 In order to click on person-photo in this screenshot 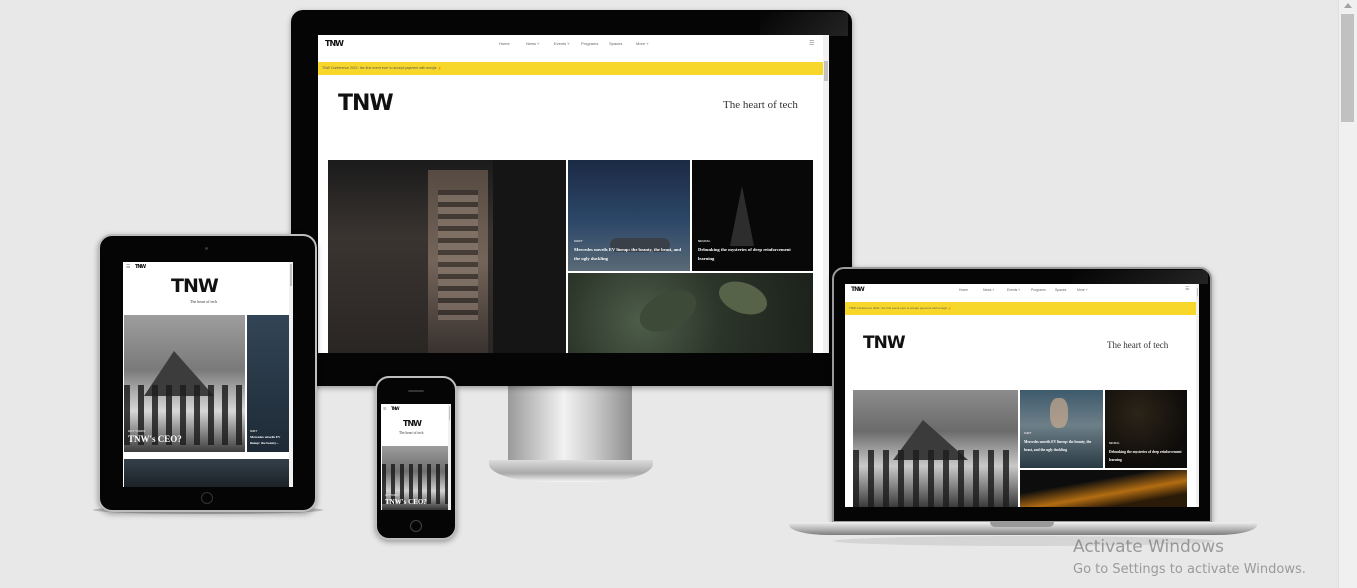, I will do `click(1059, 413)`.